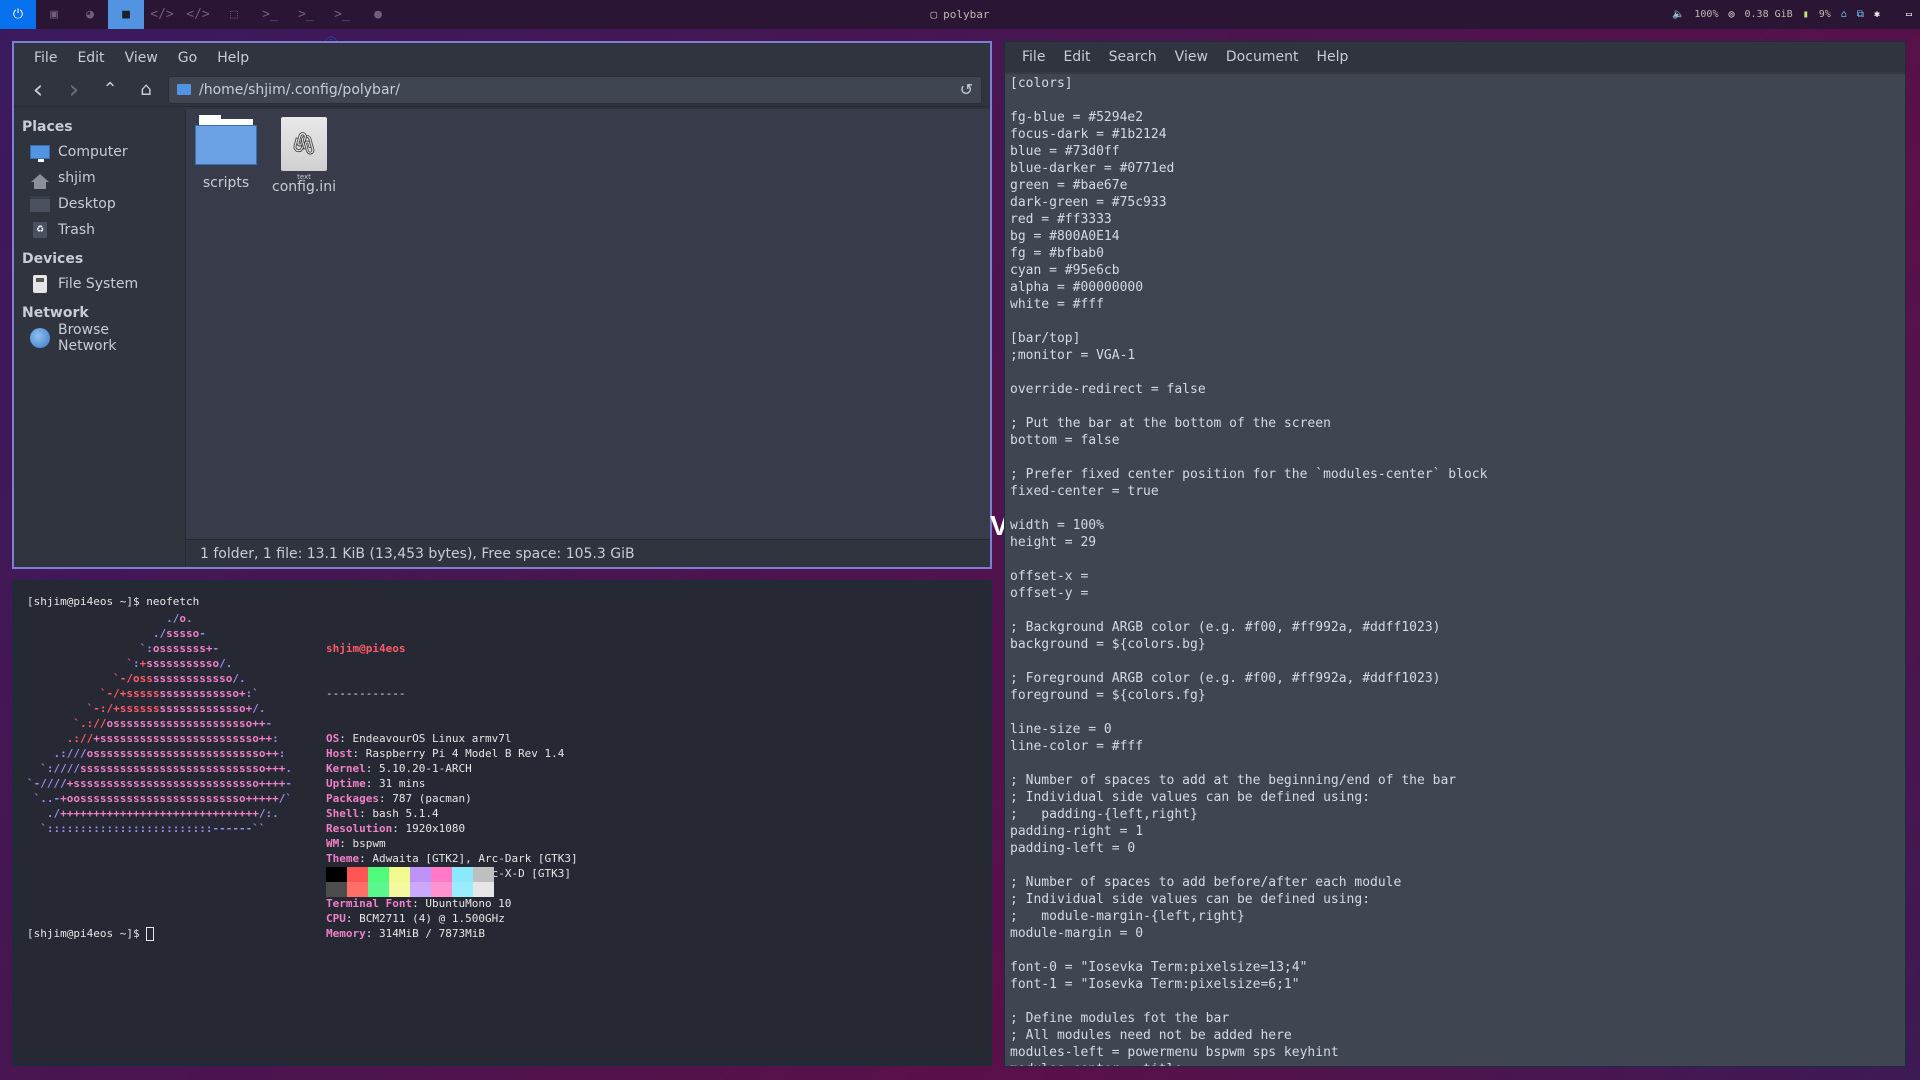 The width and height of the screenshot is (1920, 1080). I want to click on computer-icon, so click(40, 153).